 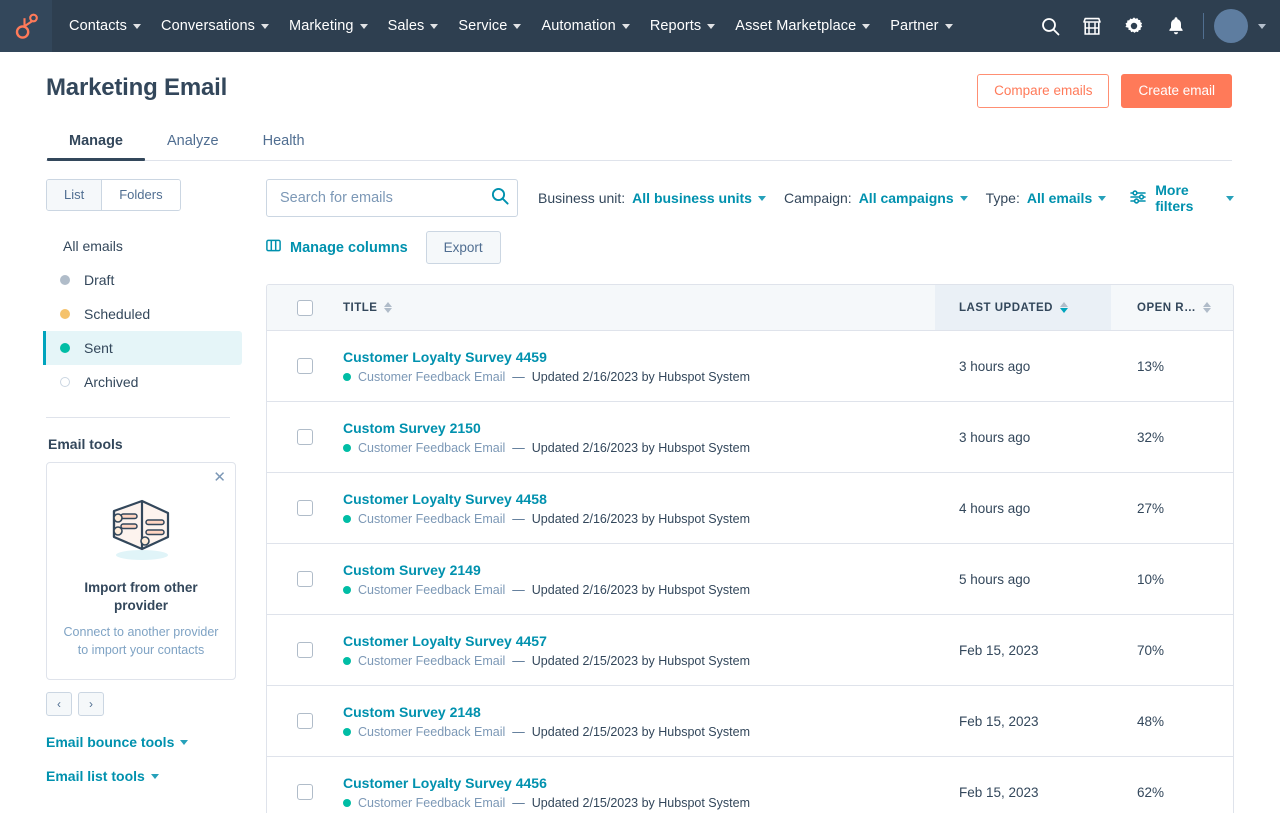 I want to click on filter-value-type: All emails, so click(x=1066, y=198).